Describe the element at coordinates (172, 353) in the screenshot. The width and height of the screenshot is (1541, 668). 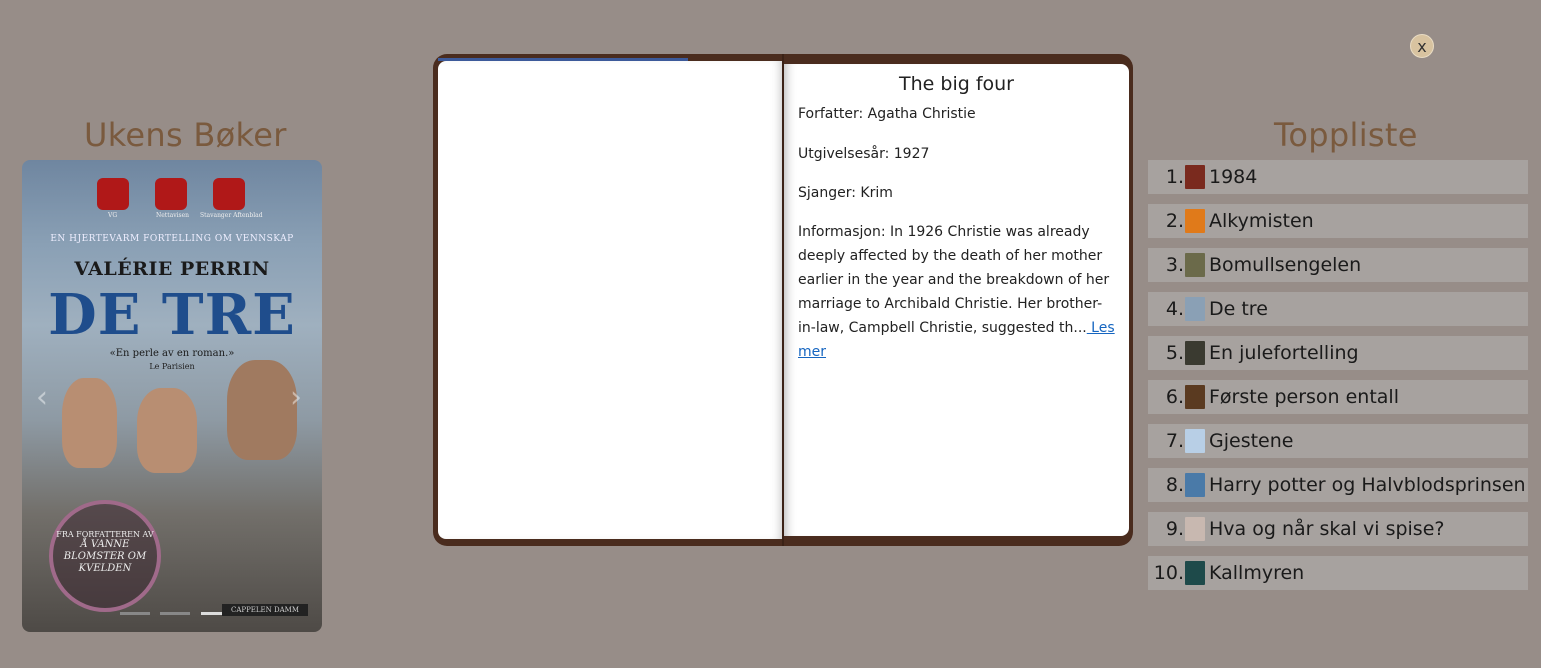
I see `cover-quote: «En perle av en roman.»` at that location.